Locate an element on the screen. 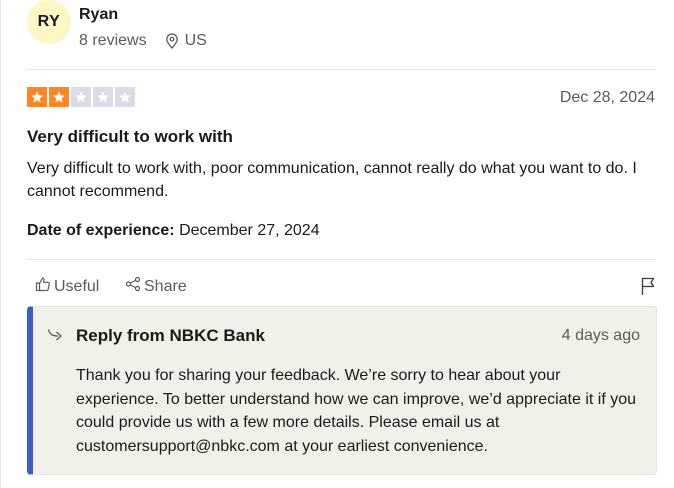  experience-label: Date of experience: is located at coordinates (101, 230).